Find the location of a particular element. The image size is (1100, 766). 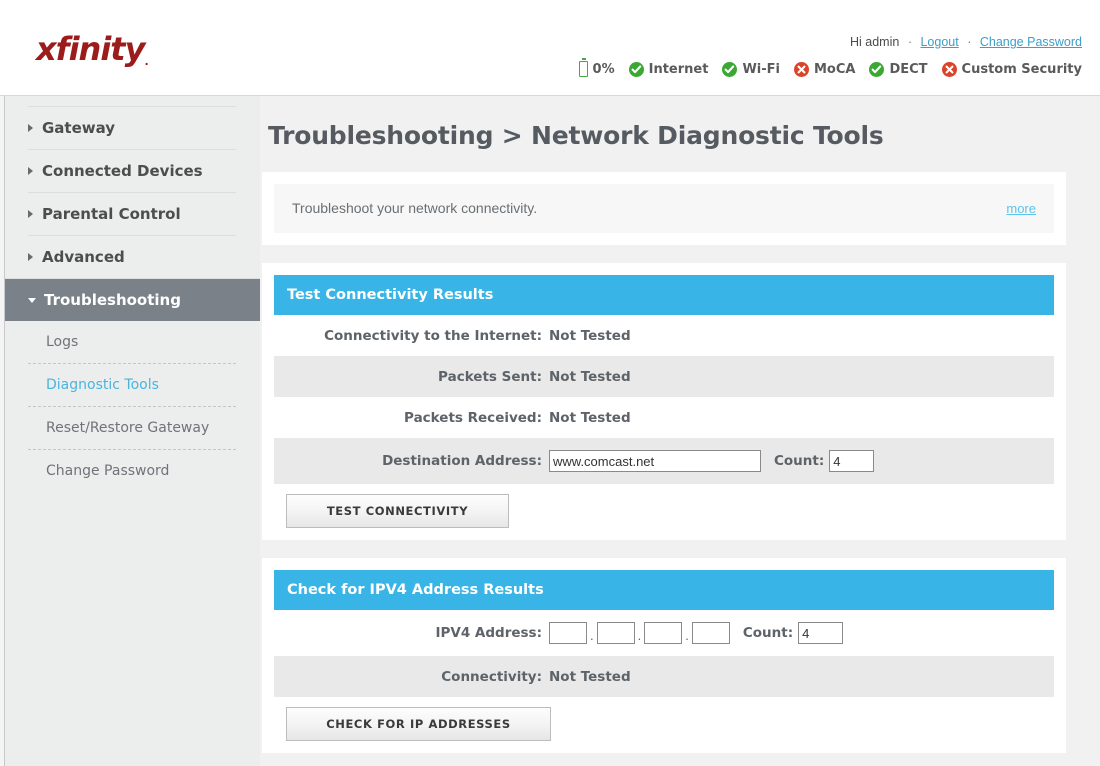

status-label: MoCA is located at coordinates (834, 69).